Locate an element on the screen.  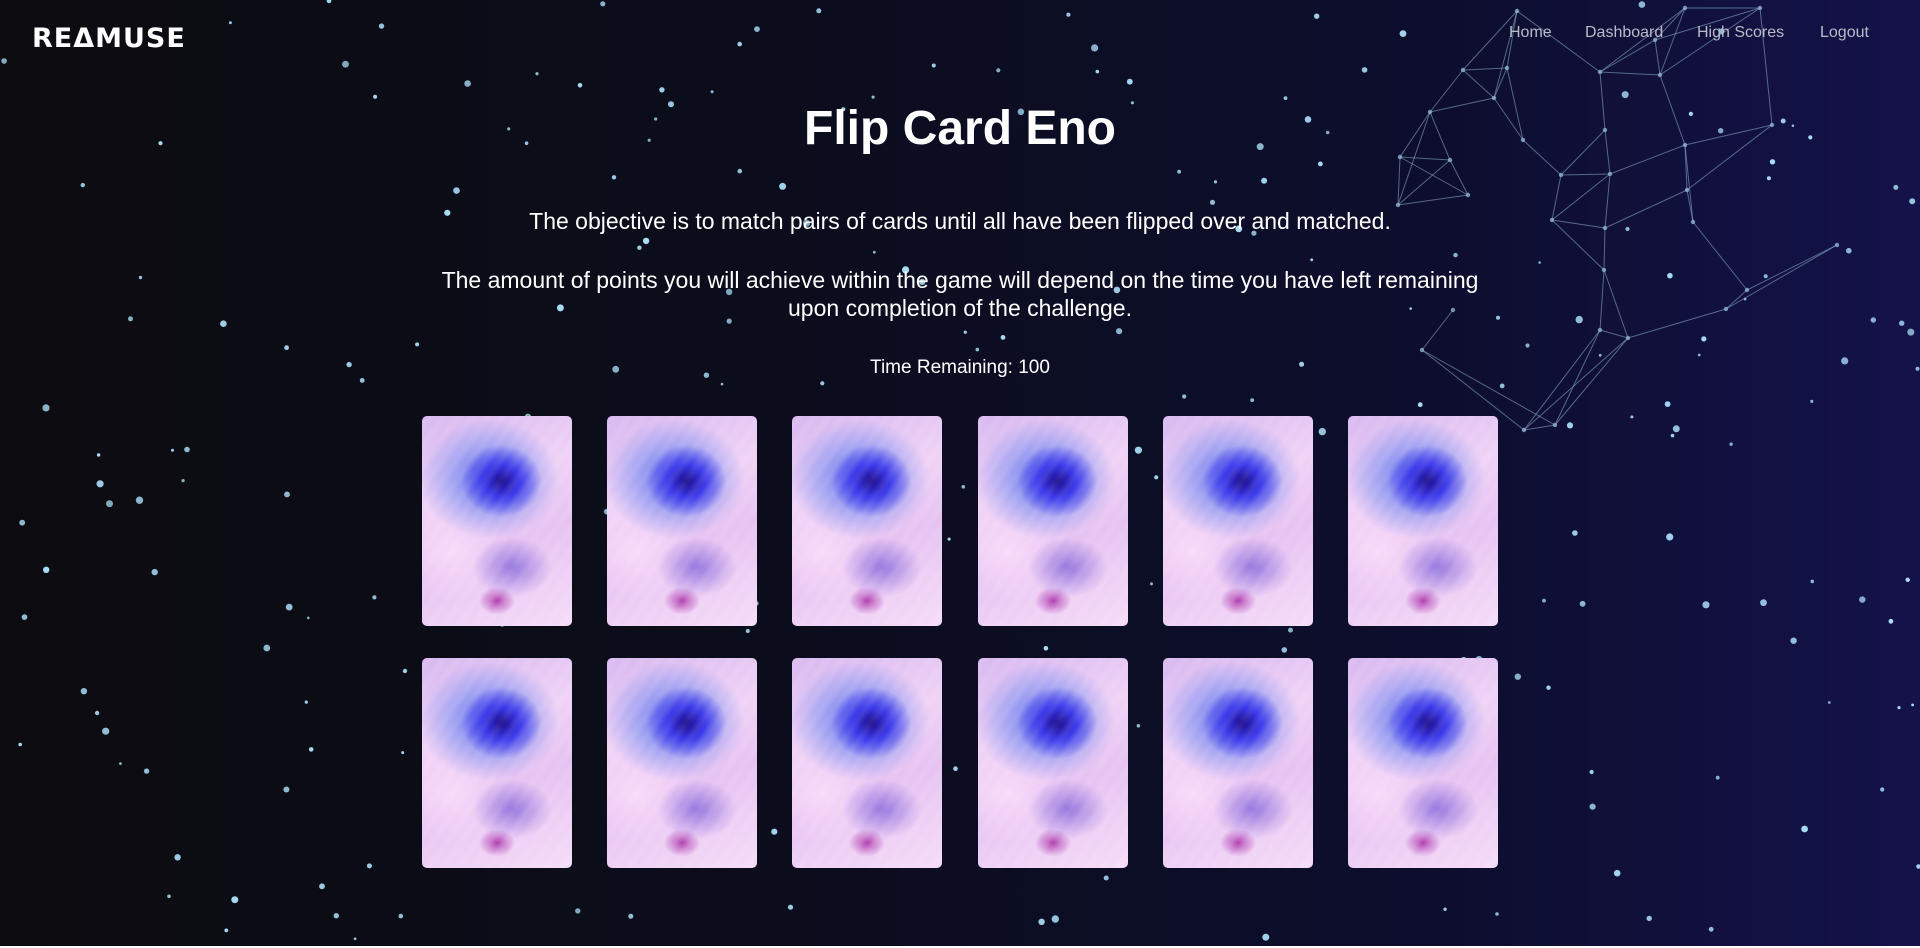
card-back-r1c5 is located at coordinates (1238, 521).